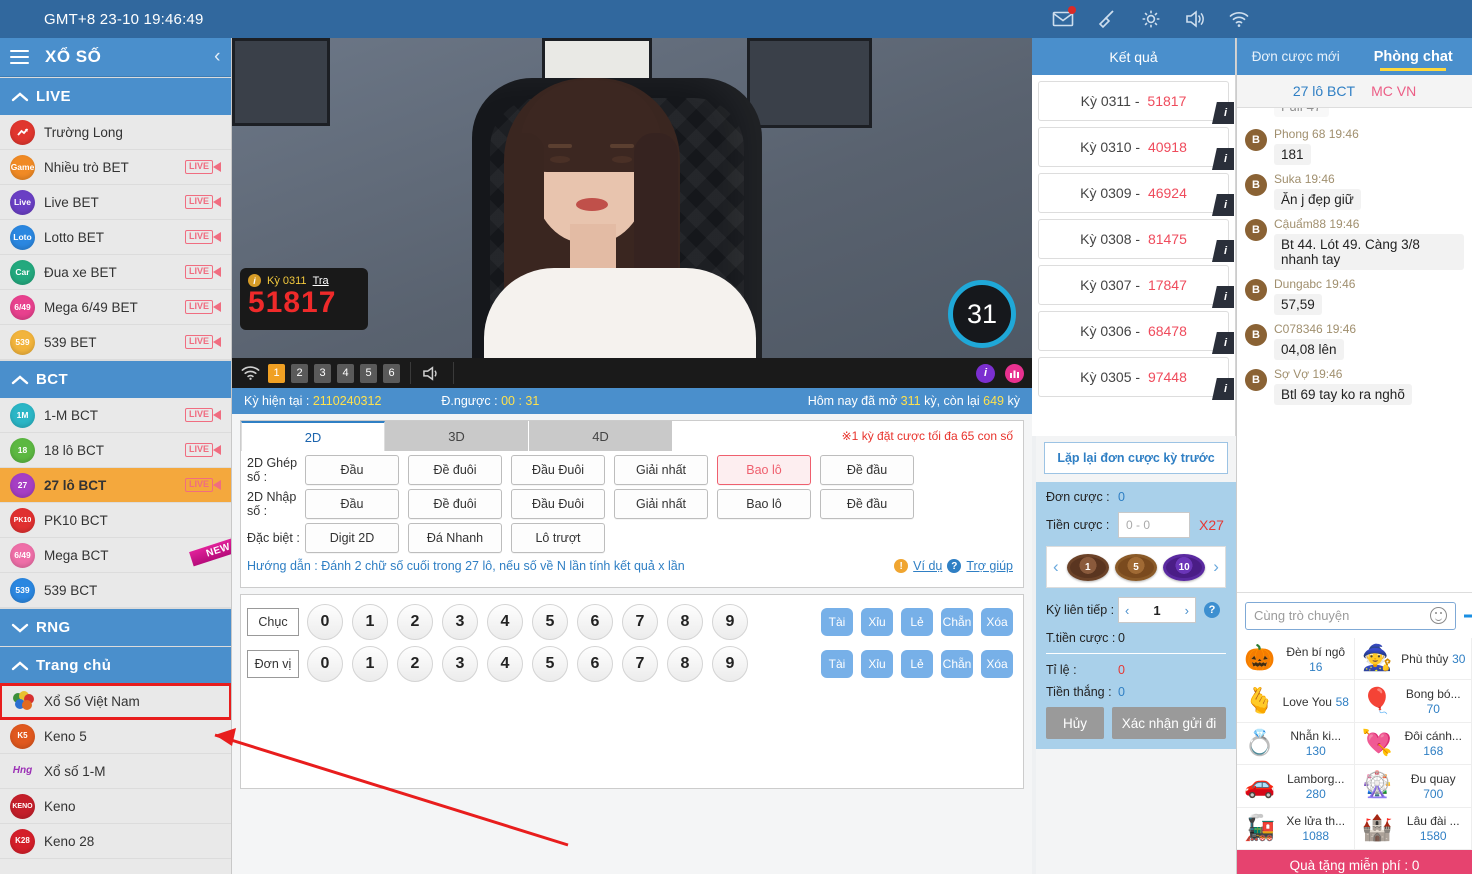 The height and width of the screenshot is (874, 1472). I want to click on digit-button: 4, so click(505, 664).